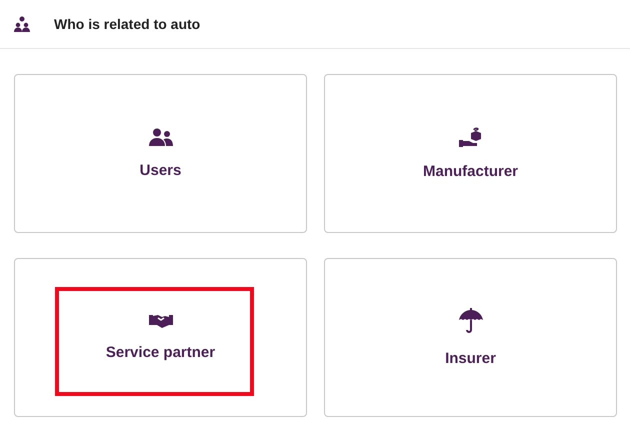  What do you see at coordinates (161, 170) in the screenshot?
I see `card-label: Users` at bounding box center [161, 170].